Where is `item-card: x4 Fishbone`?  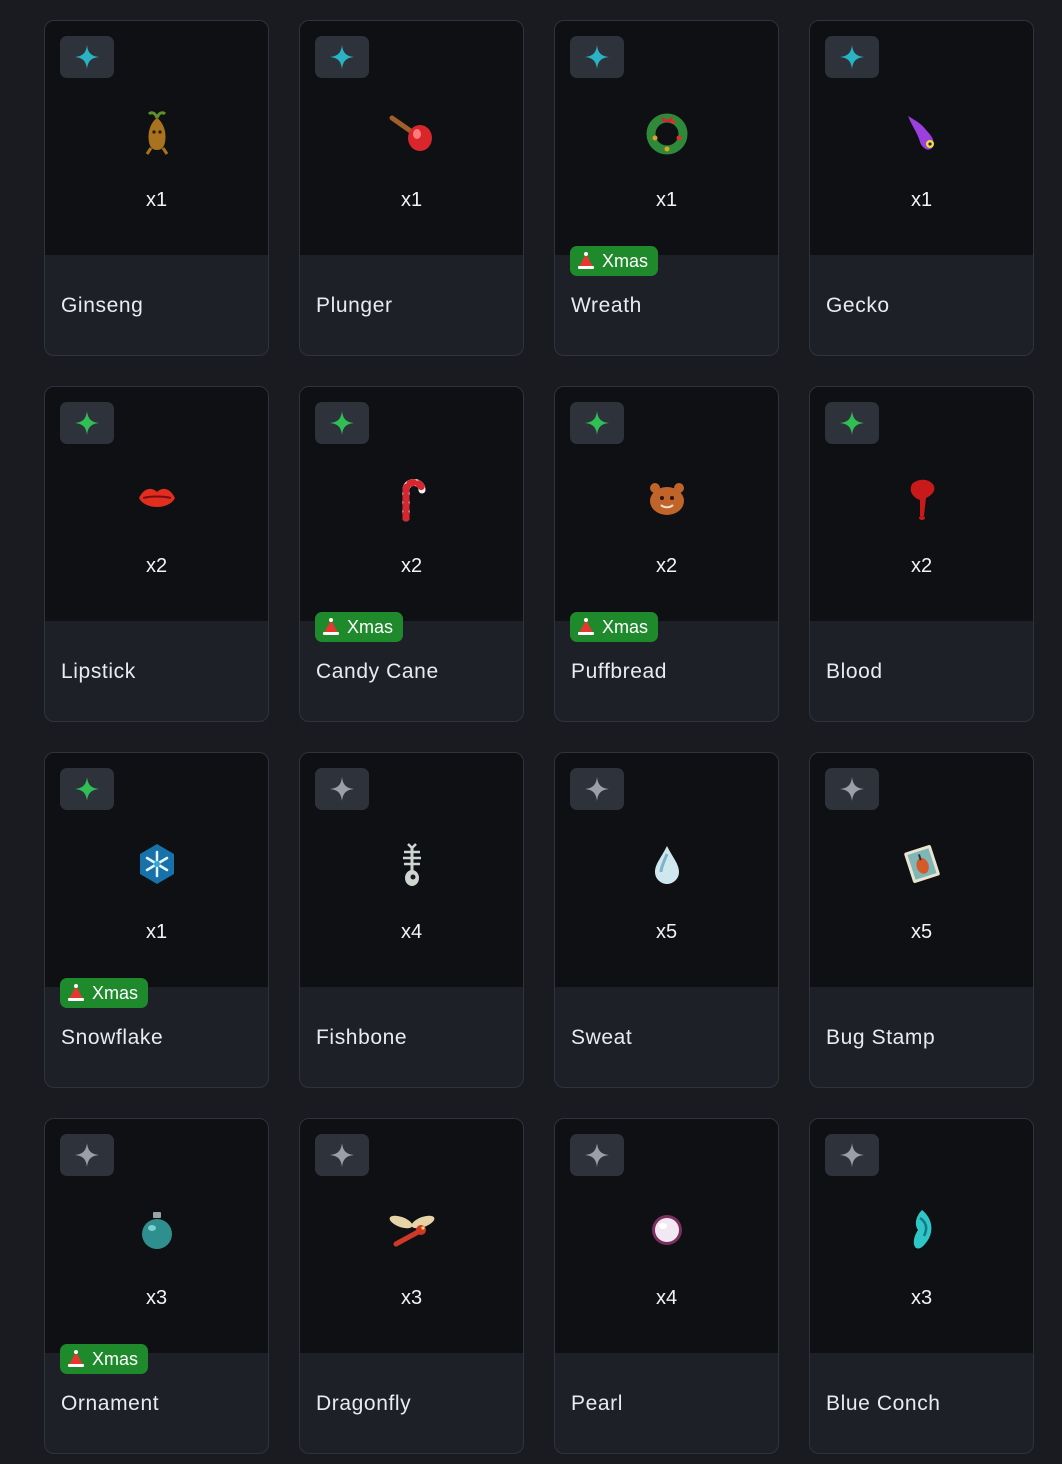
item-card: x4 Fishbone is located at coordinates (411, 920).